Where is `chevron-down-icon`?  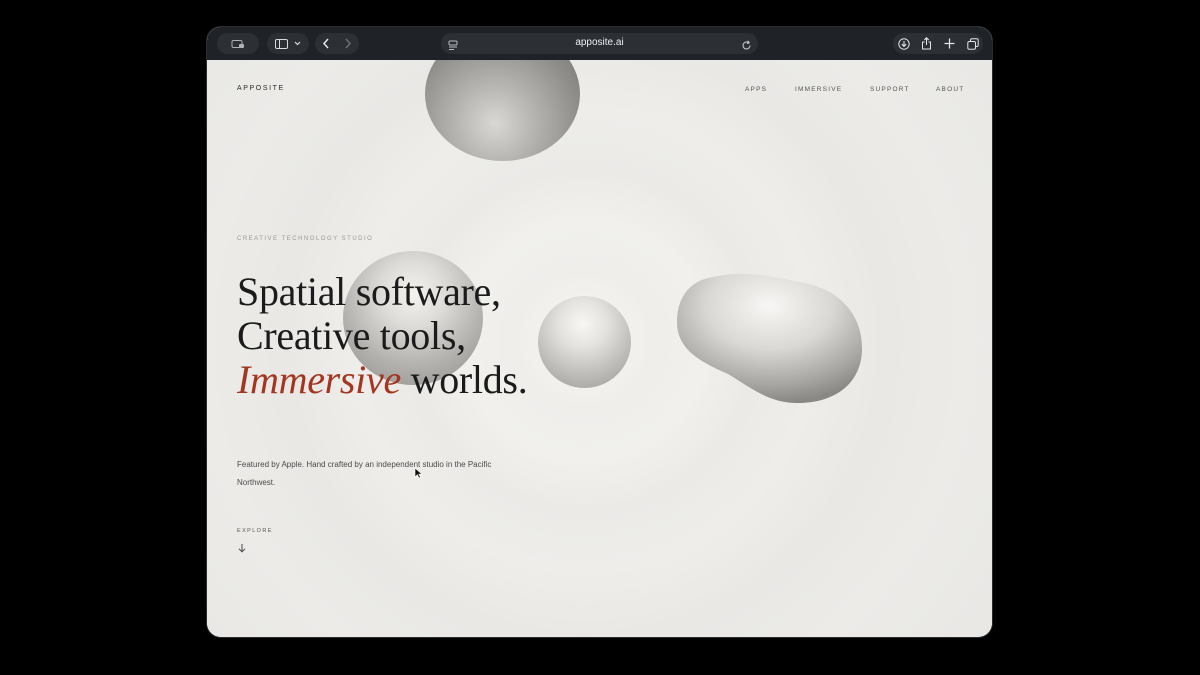
chevron-down-icon is located at coordinates (297, 43).